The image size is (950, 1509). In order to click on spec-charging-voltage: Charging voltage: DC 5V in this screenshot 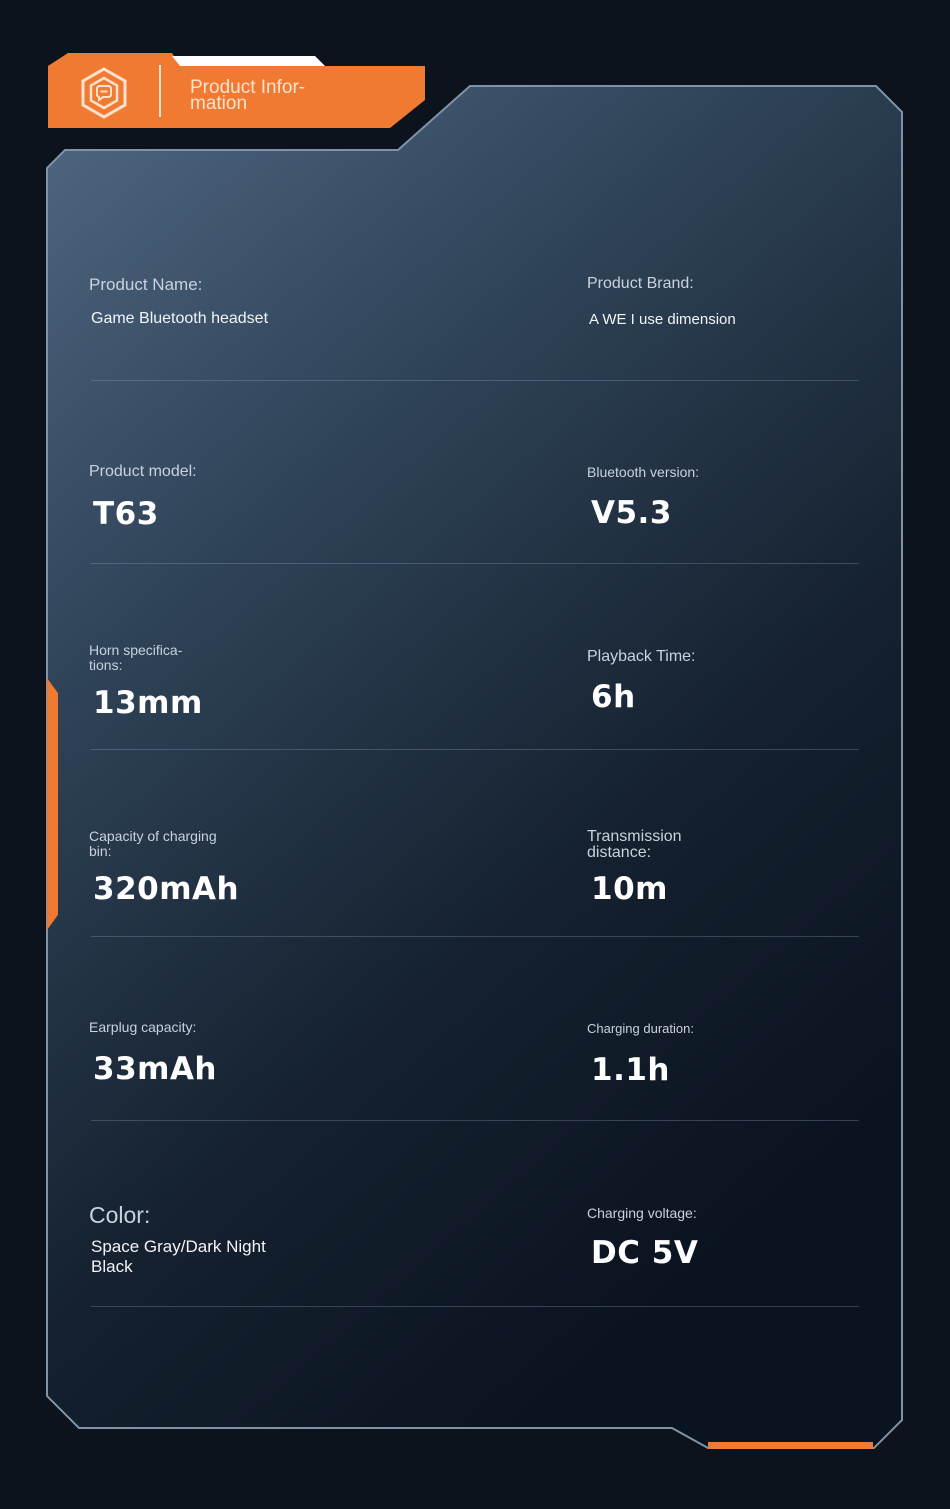, I will do `click(643, 1238)`.